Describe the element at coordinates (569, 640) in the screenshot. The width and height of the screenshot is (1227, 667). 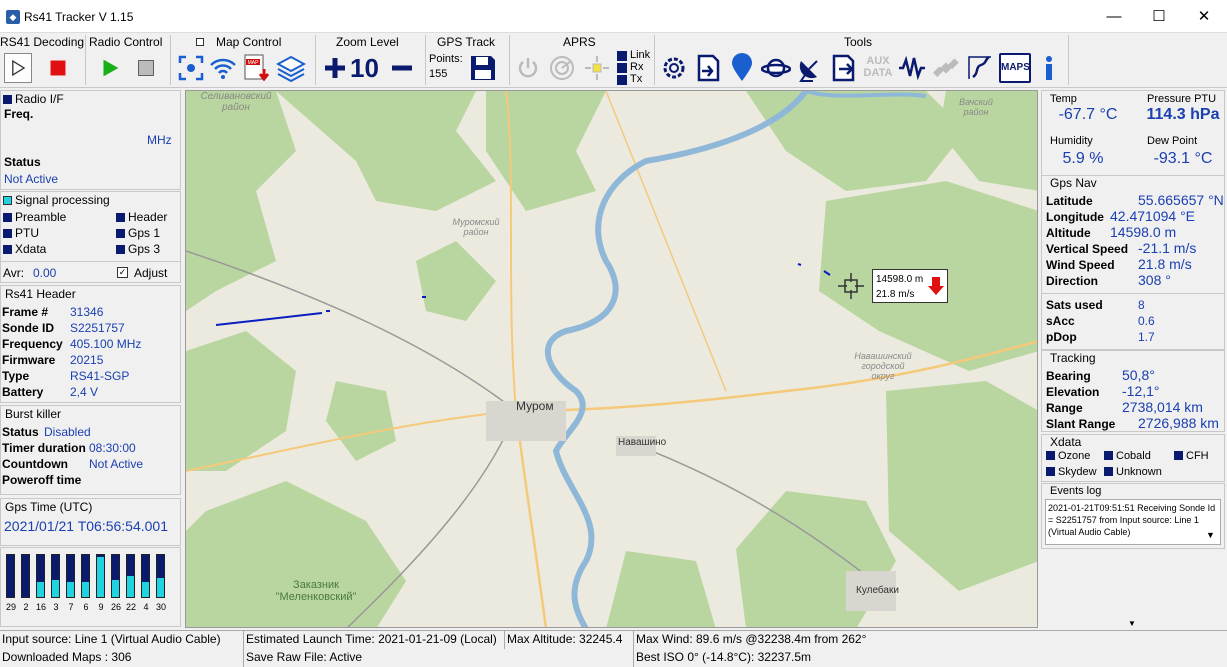
I see `status-max-altitude: Max Altitude: 32245.4` at that location.